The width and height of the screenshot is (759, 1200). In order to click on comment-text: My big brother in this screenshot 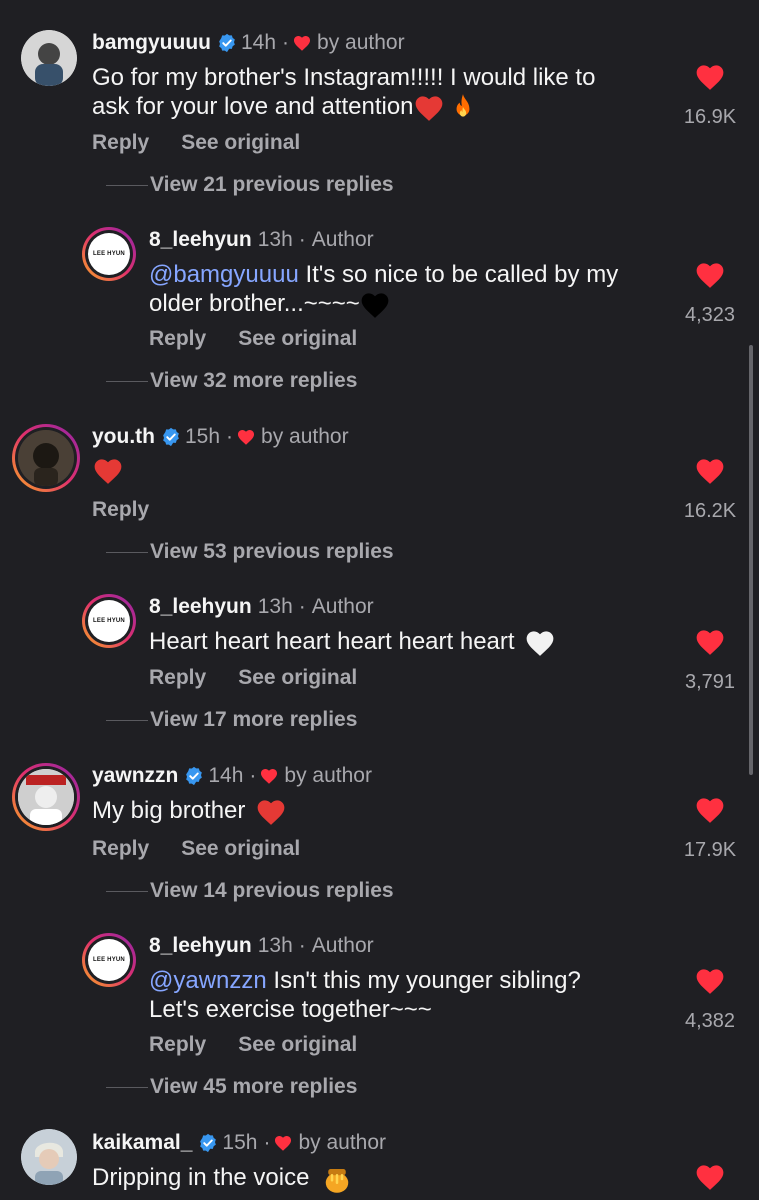, I will do `click(189, 811)`.